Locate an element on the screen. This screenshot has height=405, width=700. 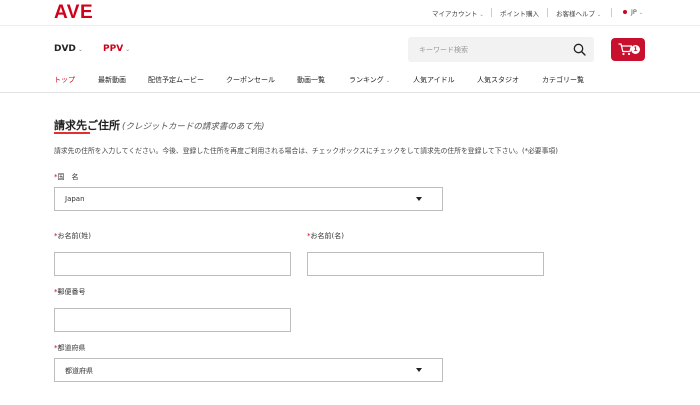
search-box is located at coordinates (501, 49).